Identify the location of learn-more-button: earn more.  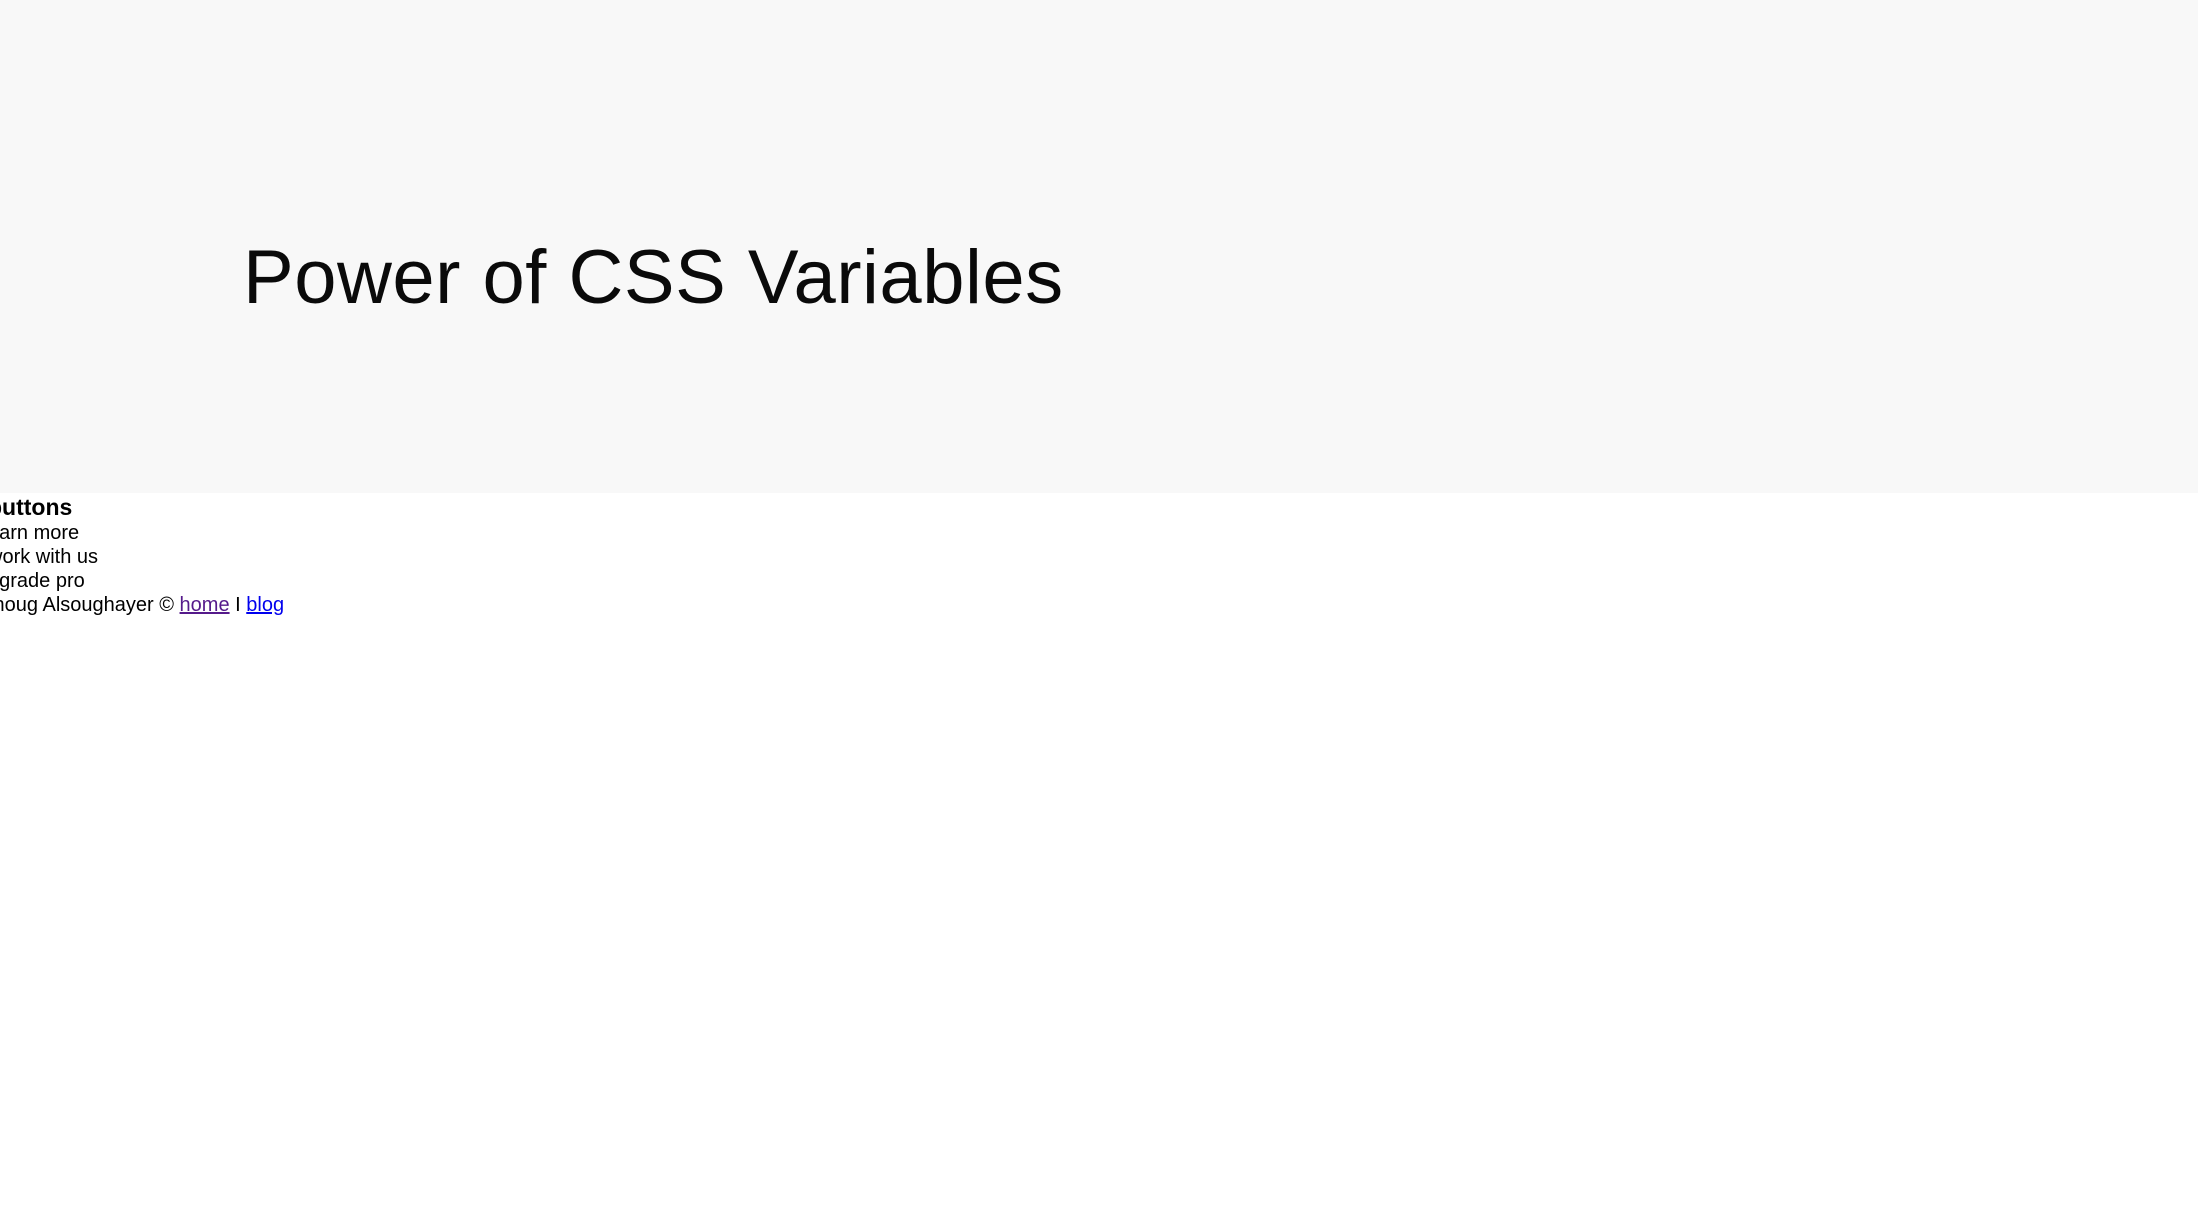
(344, 533).